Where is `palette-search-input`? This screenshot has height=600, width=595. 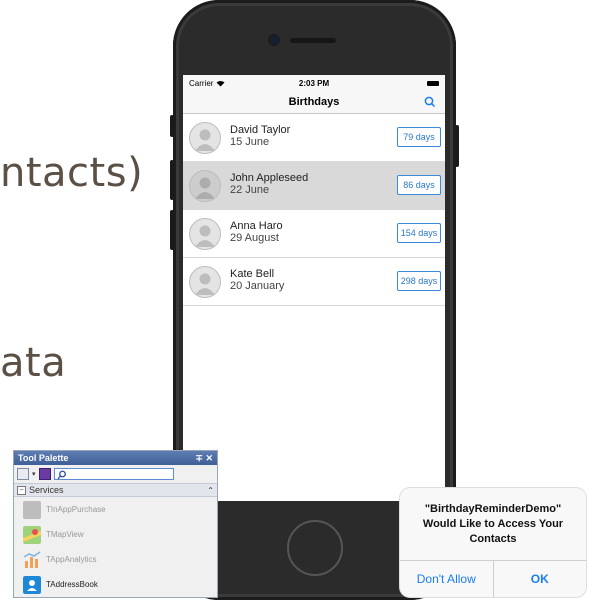 palette-search-input is located at coordinates (113, 474).